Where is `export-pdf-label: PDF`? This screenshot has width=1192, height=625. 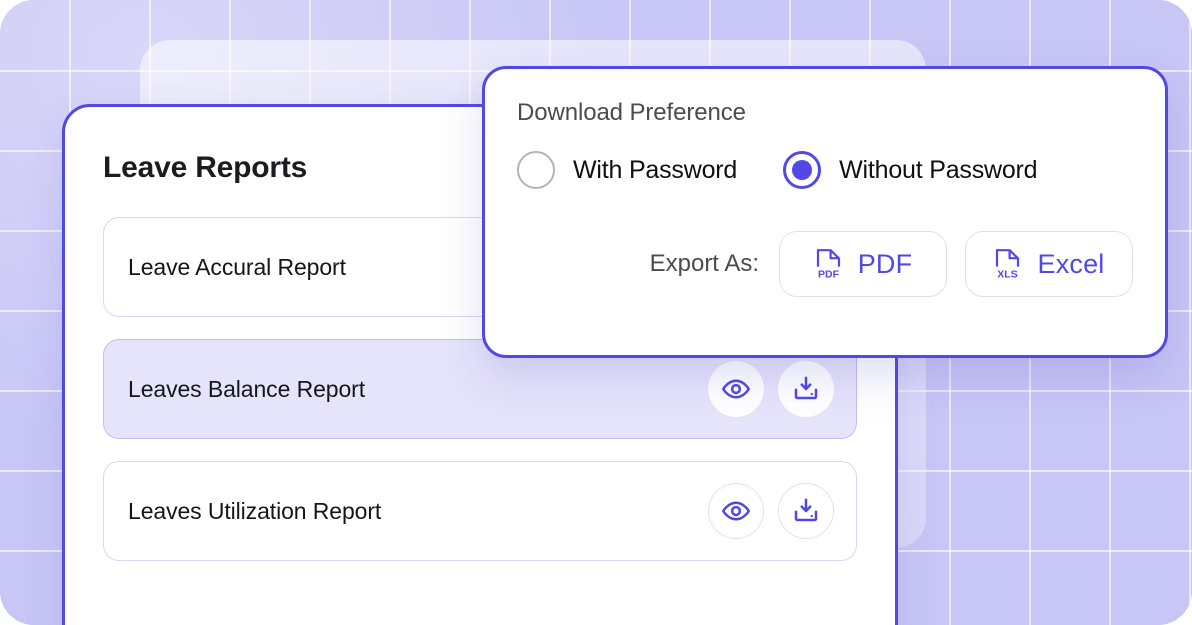 export-pdf-label: PDF is located at coordinates (885, 263).